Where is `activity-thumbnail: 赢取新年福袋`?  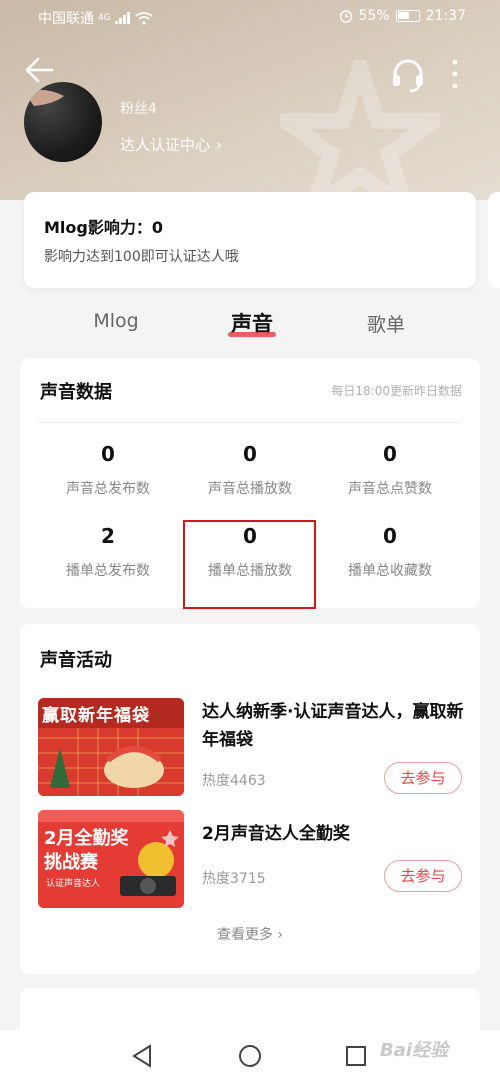 activity-thumbnail: 赢取新年福袋 is located at coordinates (111, 747).